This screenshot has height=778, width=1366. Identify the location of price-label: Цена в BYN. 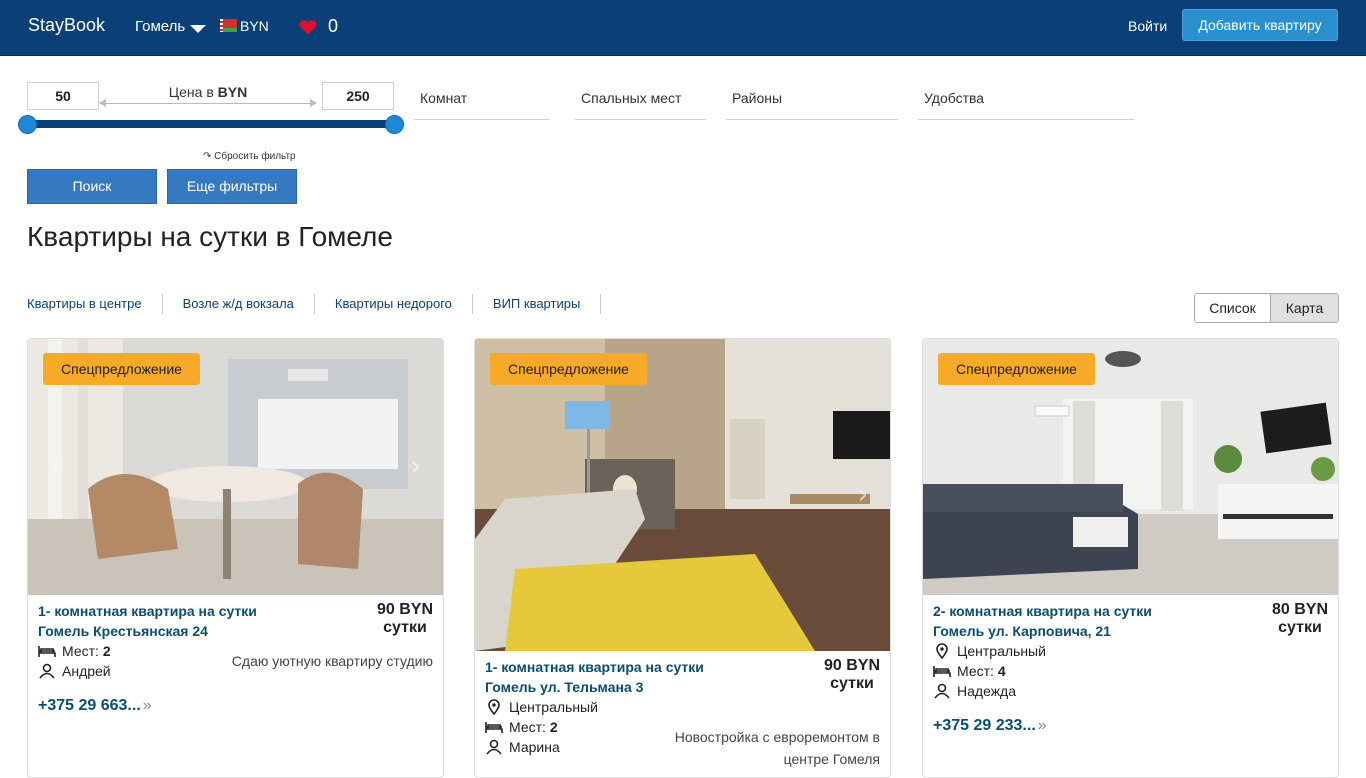
(208, 92).